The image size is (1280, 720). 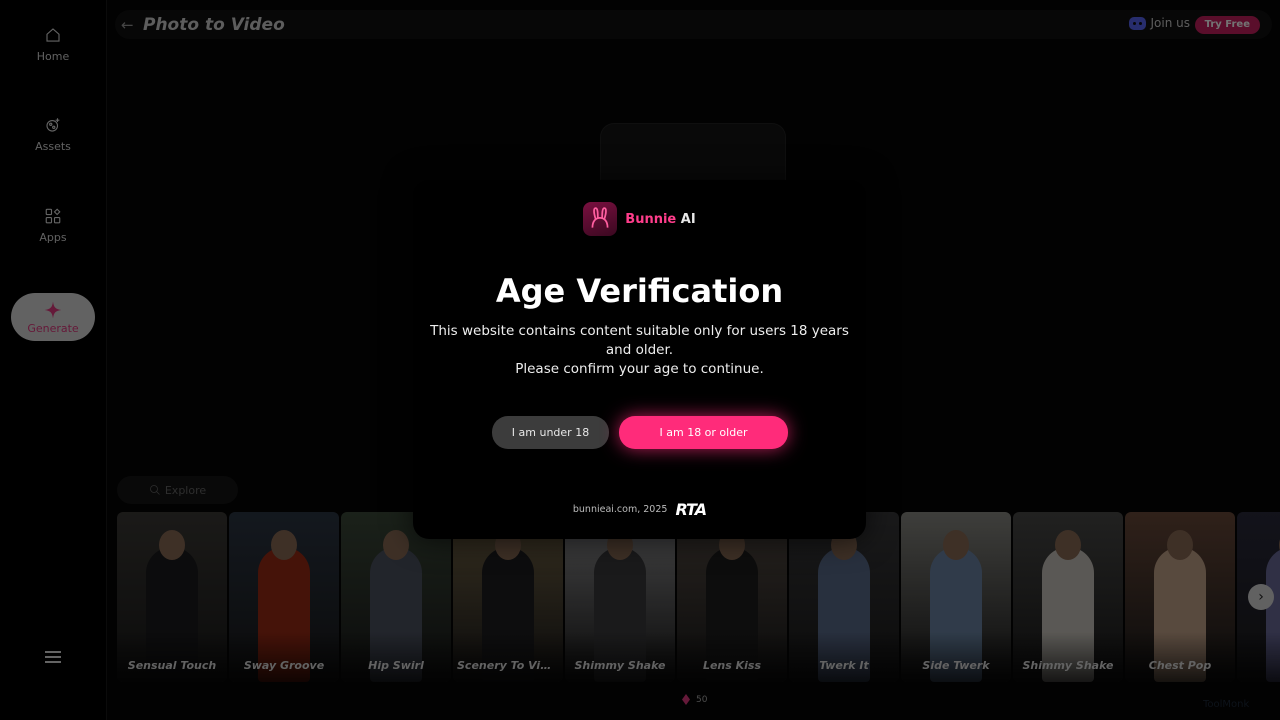 I want to click on footer-copyright: bunnieai.com, 2025, so click(x=620, y=509).